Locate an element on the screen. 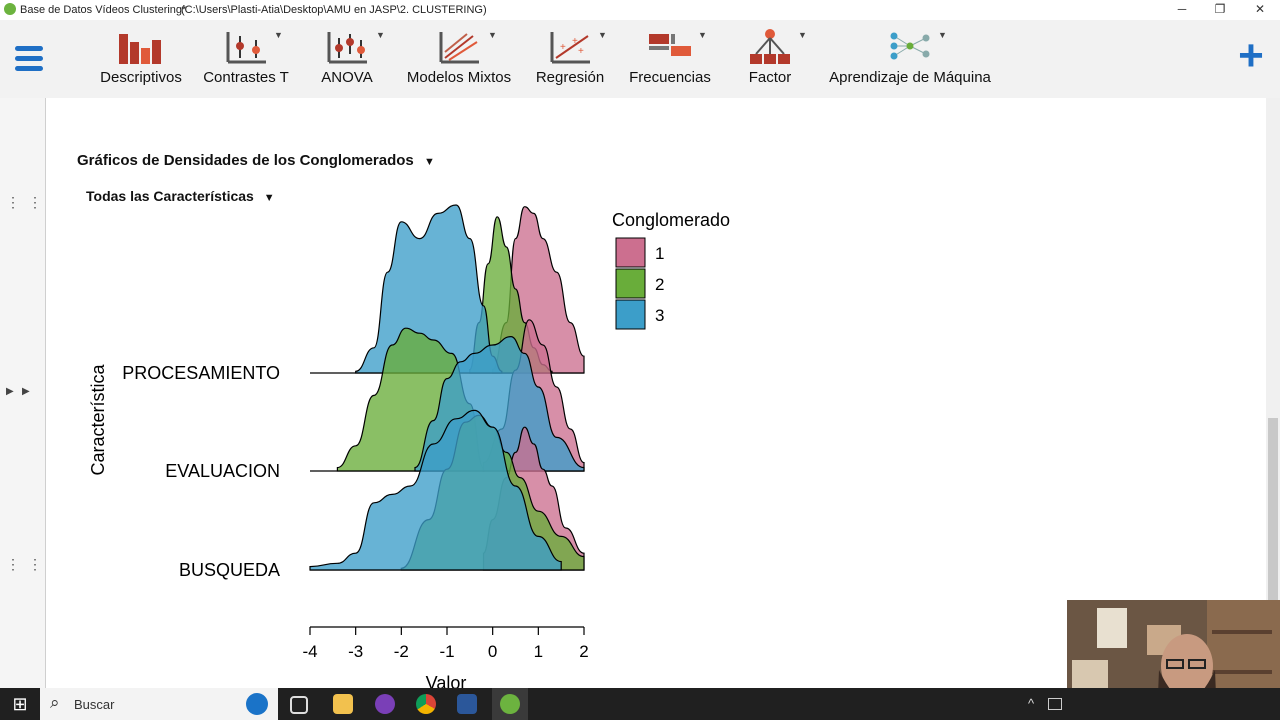  expand-arrows-icon: ▶ ▶ is located at coordinates (18, 391).